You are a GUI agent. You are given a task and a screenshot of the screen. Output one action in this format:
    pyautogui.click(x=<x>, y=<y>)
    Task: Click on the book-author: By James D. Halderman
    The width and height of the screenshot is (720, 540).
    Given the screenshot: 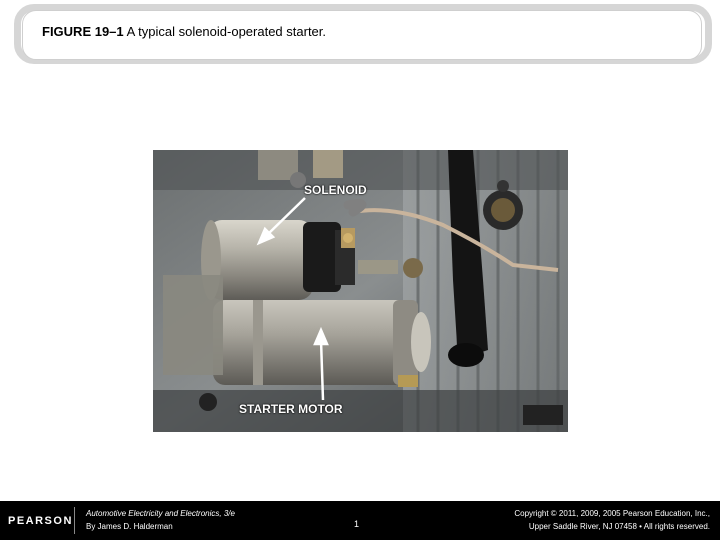 What is the action you would take?
    pyautogui.click(x=129, y=526)
    